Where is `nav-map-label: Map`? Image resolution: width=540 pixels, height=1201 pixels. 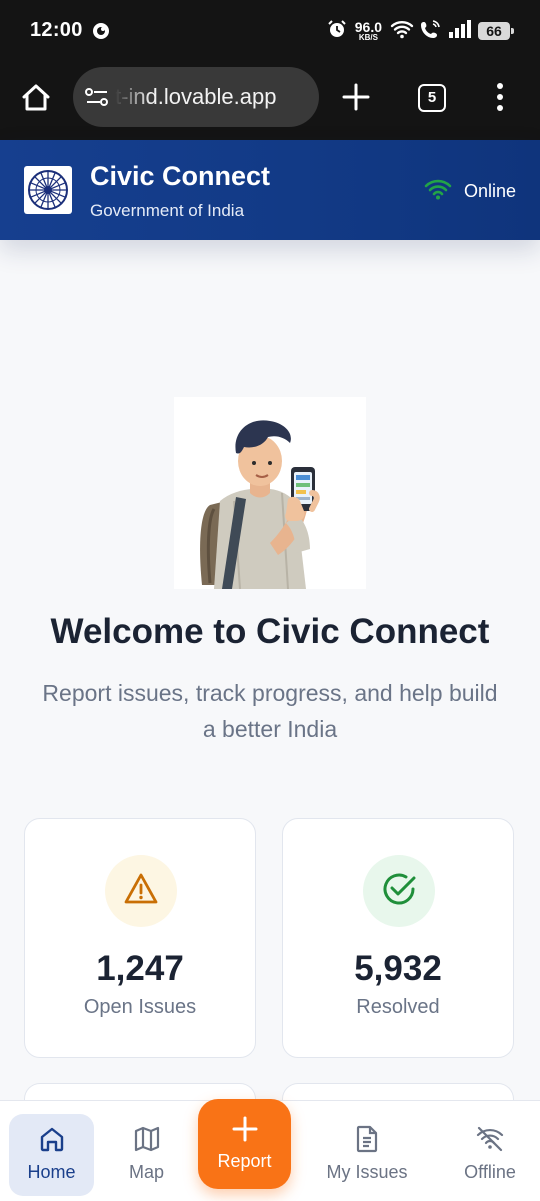
nav-map-label: Map is located at coordinates (146, 1172).